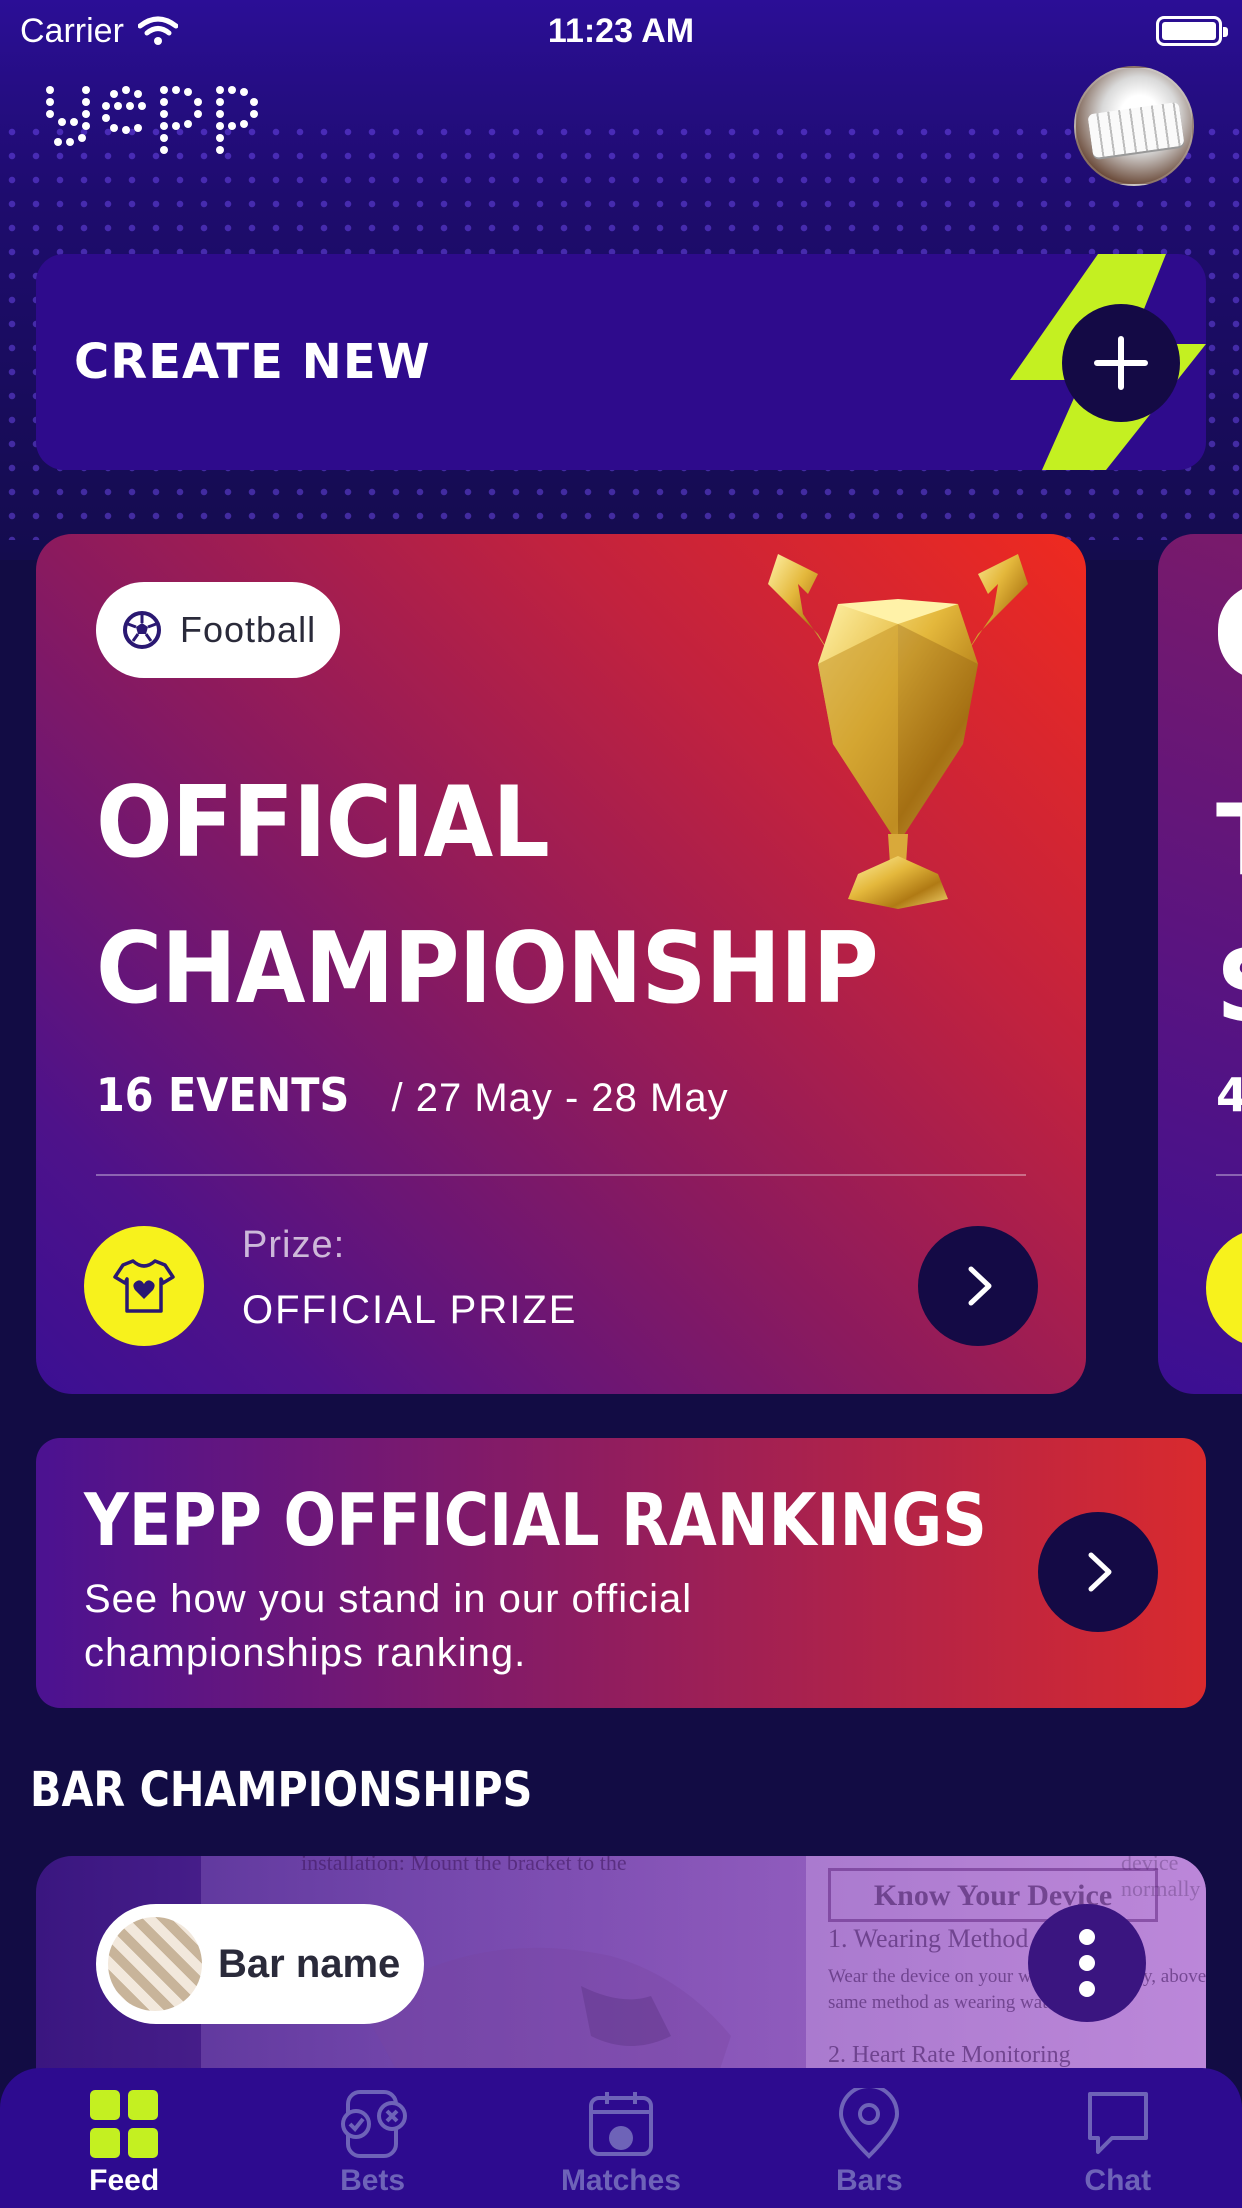  I want to click on add-button, so click(1121, 363).